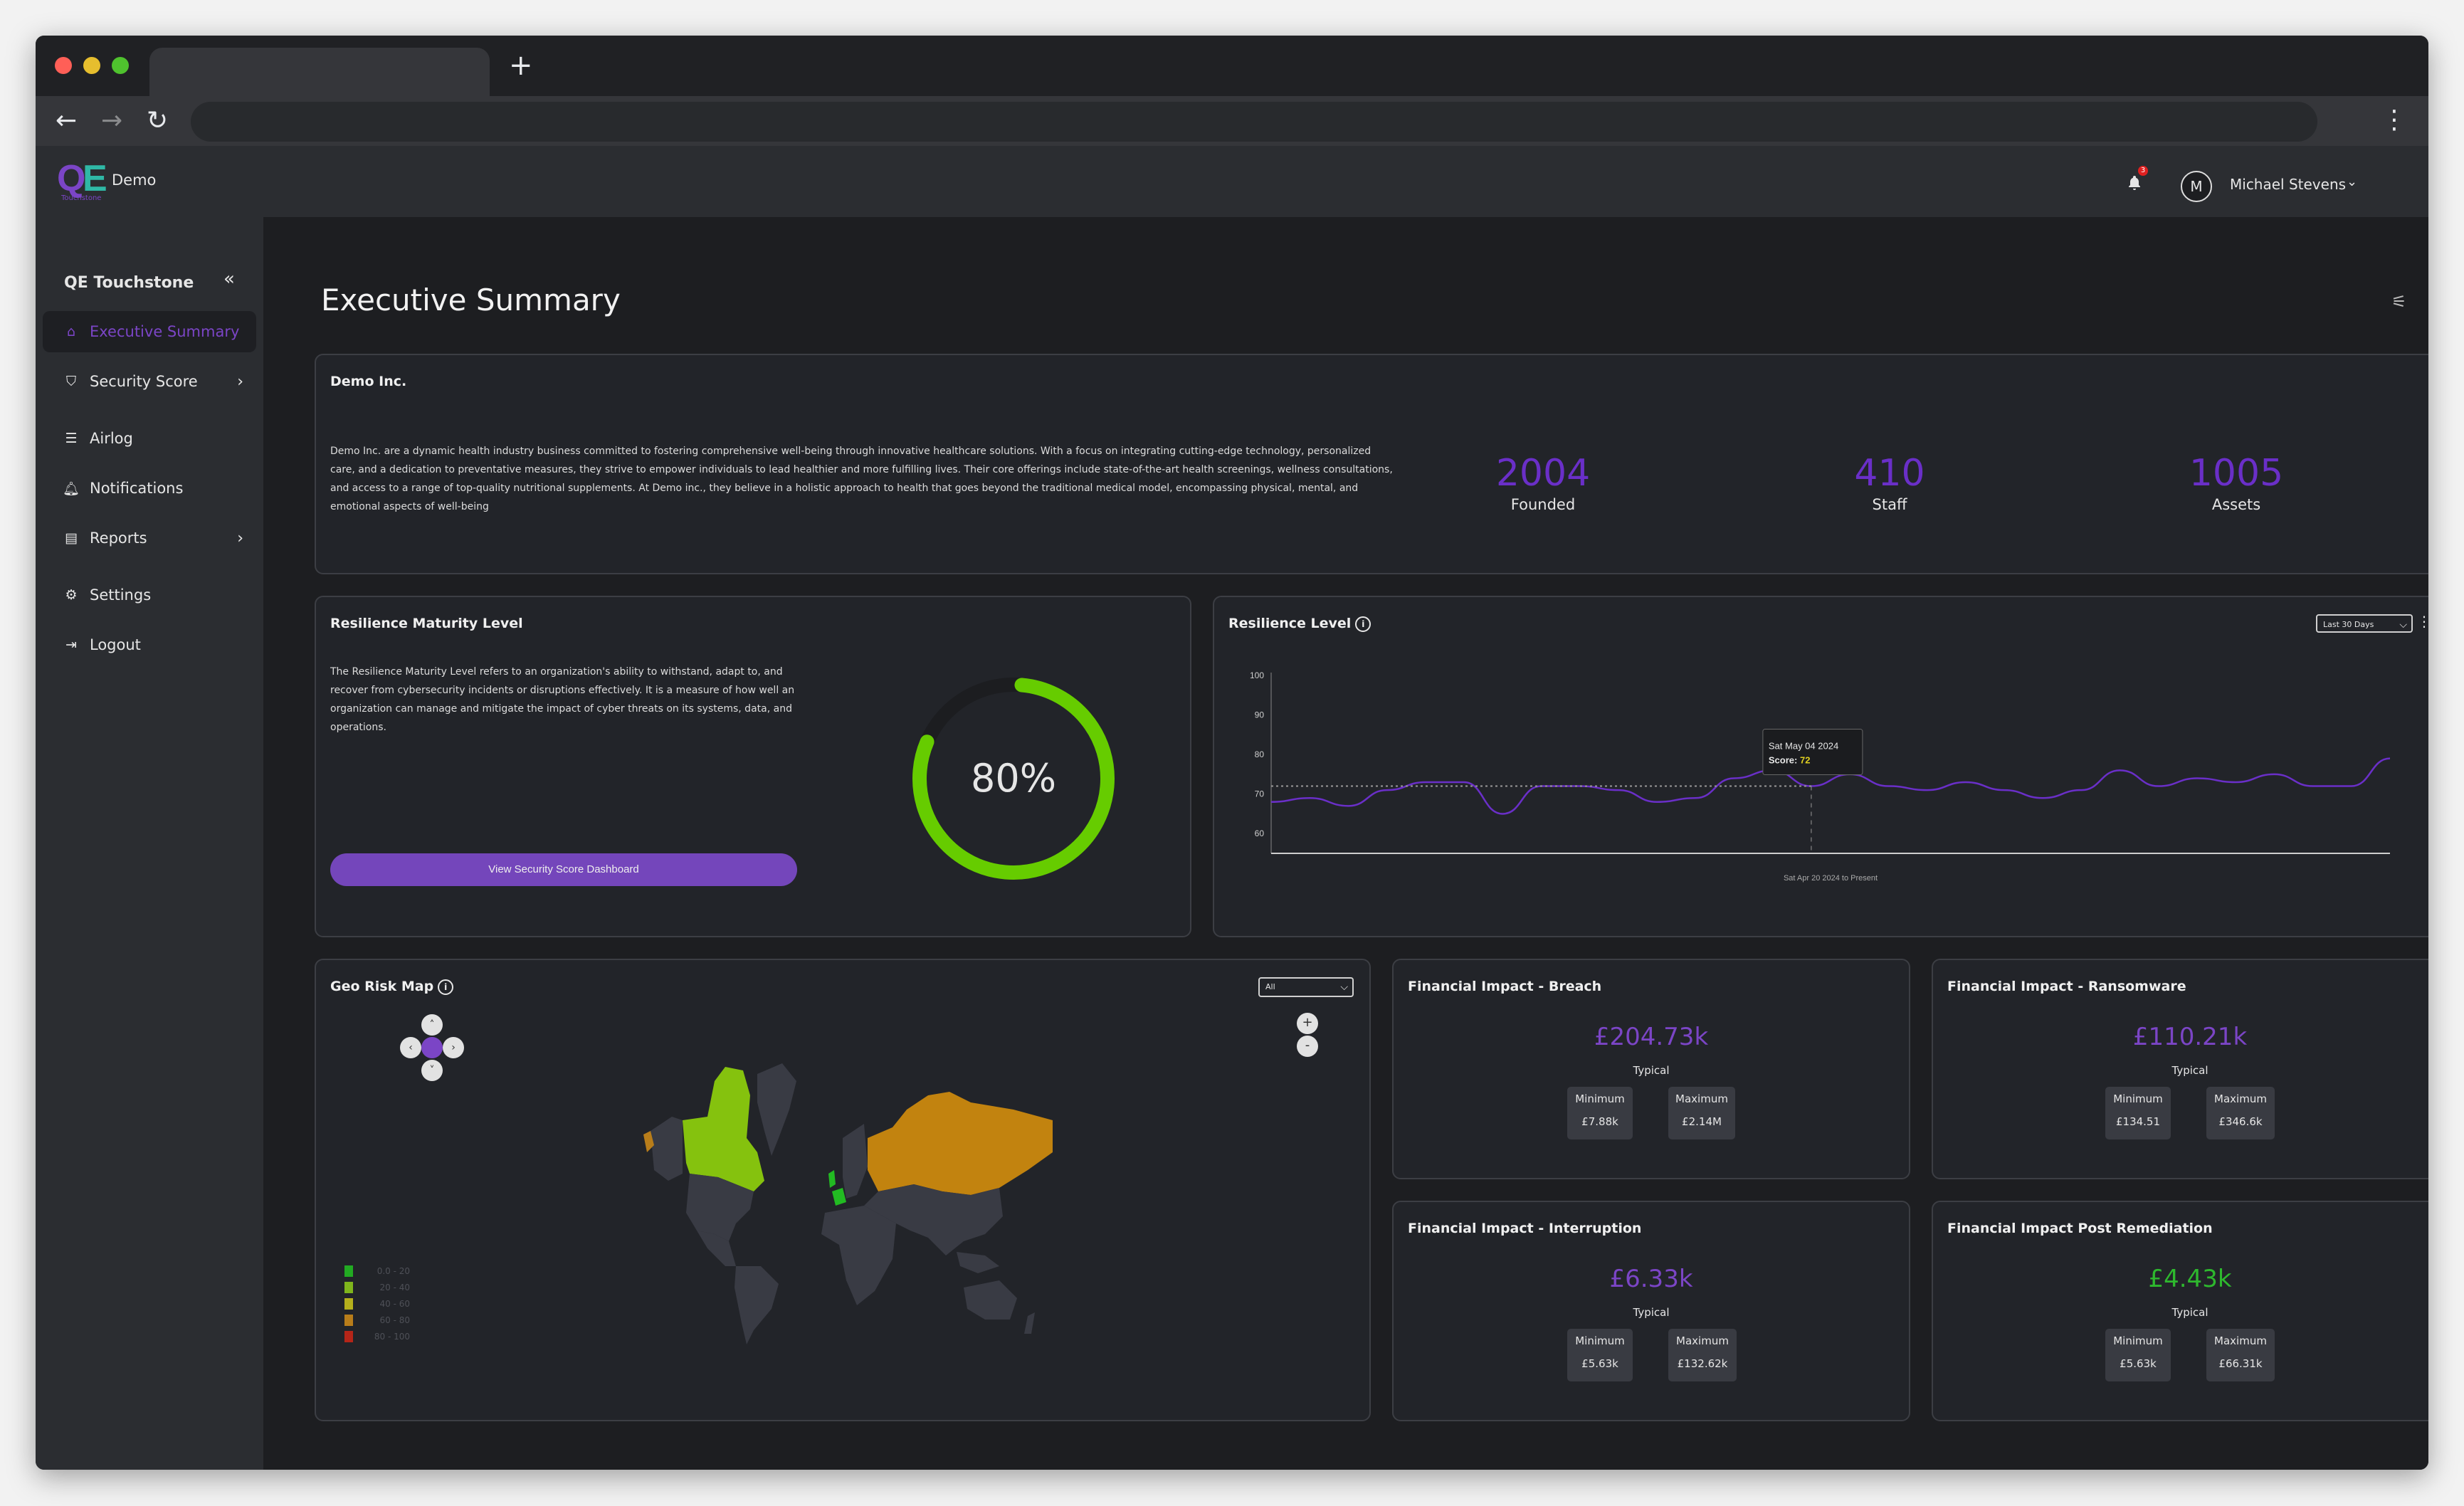 The height and width of the screenshot is (1506, 2464). I want to click on map-continent-south-america, so click(757, 1305).